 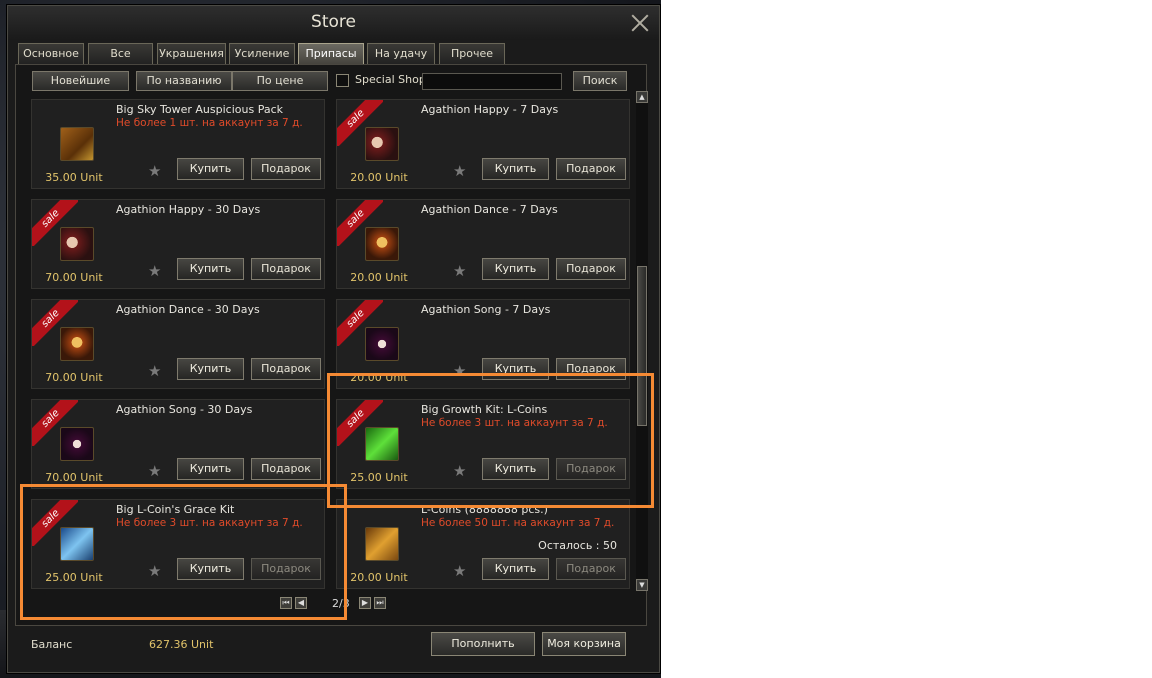 I want to click on balance-value: 627.36 Unit, so click(x=181, y=644).